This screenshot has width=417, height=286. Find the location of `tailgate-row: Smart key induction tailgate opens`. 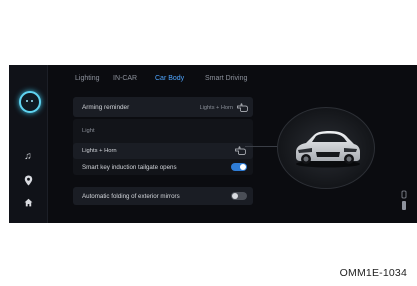

tailgate-row: Smart key induction tailgate opens is located at coordinates (163, 168).